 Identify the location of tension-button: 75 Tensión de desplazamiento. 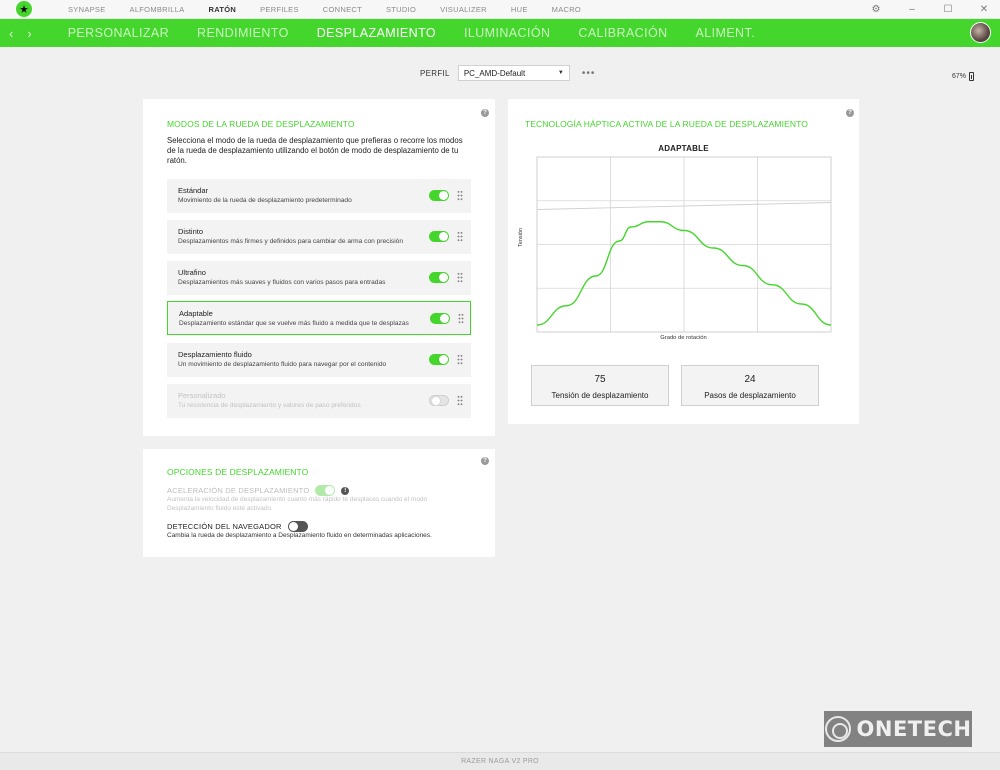
(600, 385).